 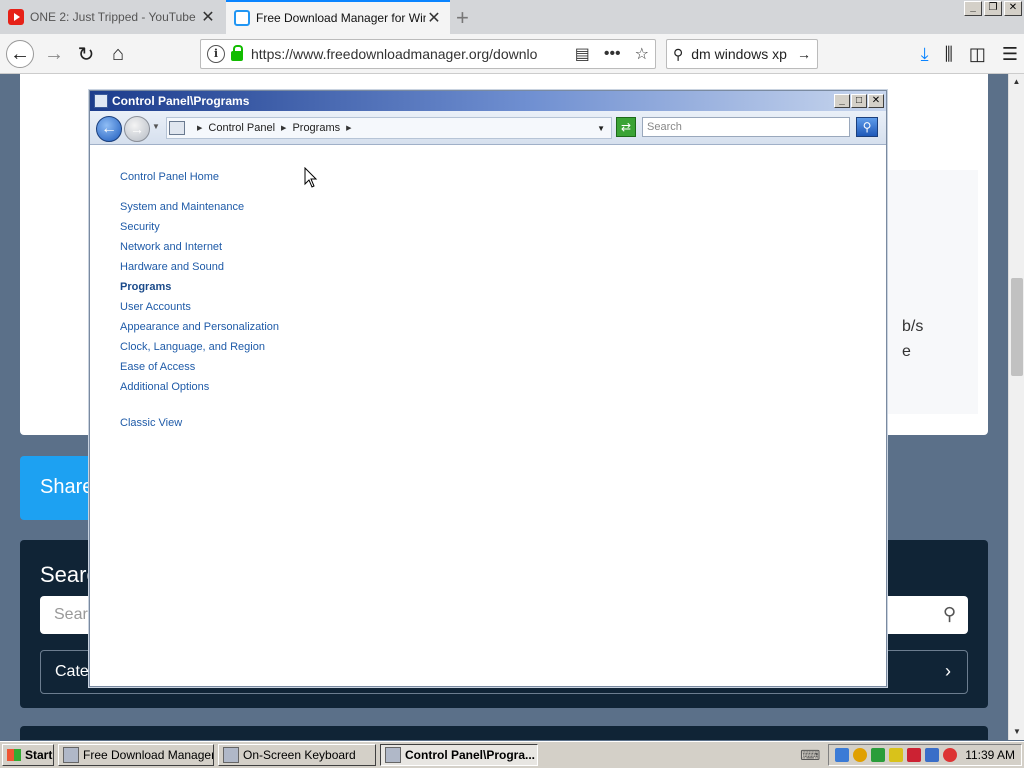 What do you see at coordinates (503, 177) in the screenshot?
I see `control-panel-home-link: Control Panel Home` at bounding box center [503, 177].